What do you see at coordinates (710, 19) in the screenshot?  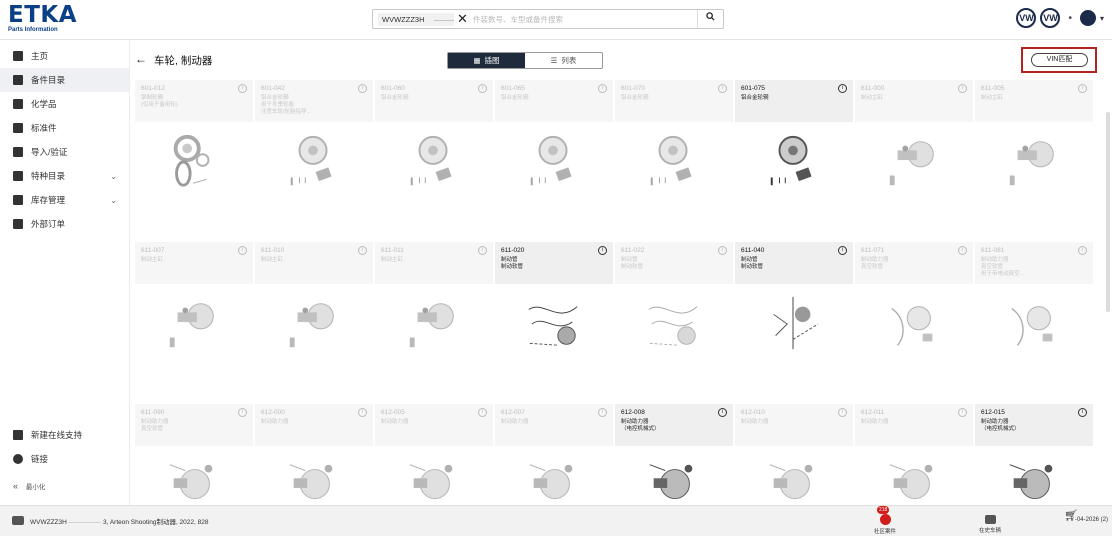 I see `search-button` at bounding box center [710, 19].